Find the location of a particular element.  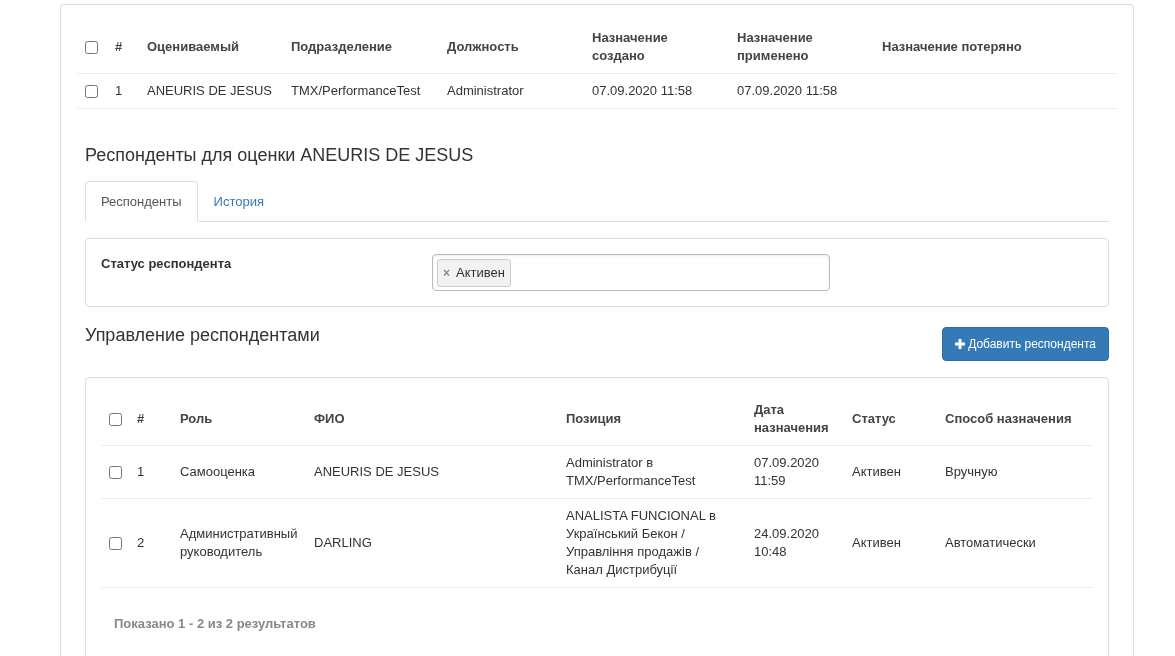

column-header: Способ назначения is located at coordinates (1008, 419).